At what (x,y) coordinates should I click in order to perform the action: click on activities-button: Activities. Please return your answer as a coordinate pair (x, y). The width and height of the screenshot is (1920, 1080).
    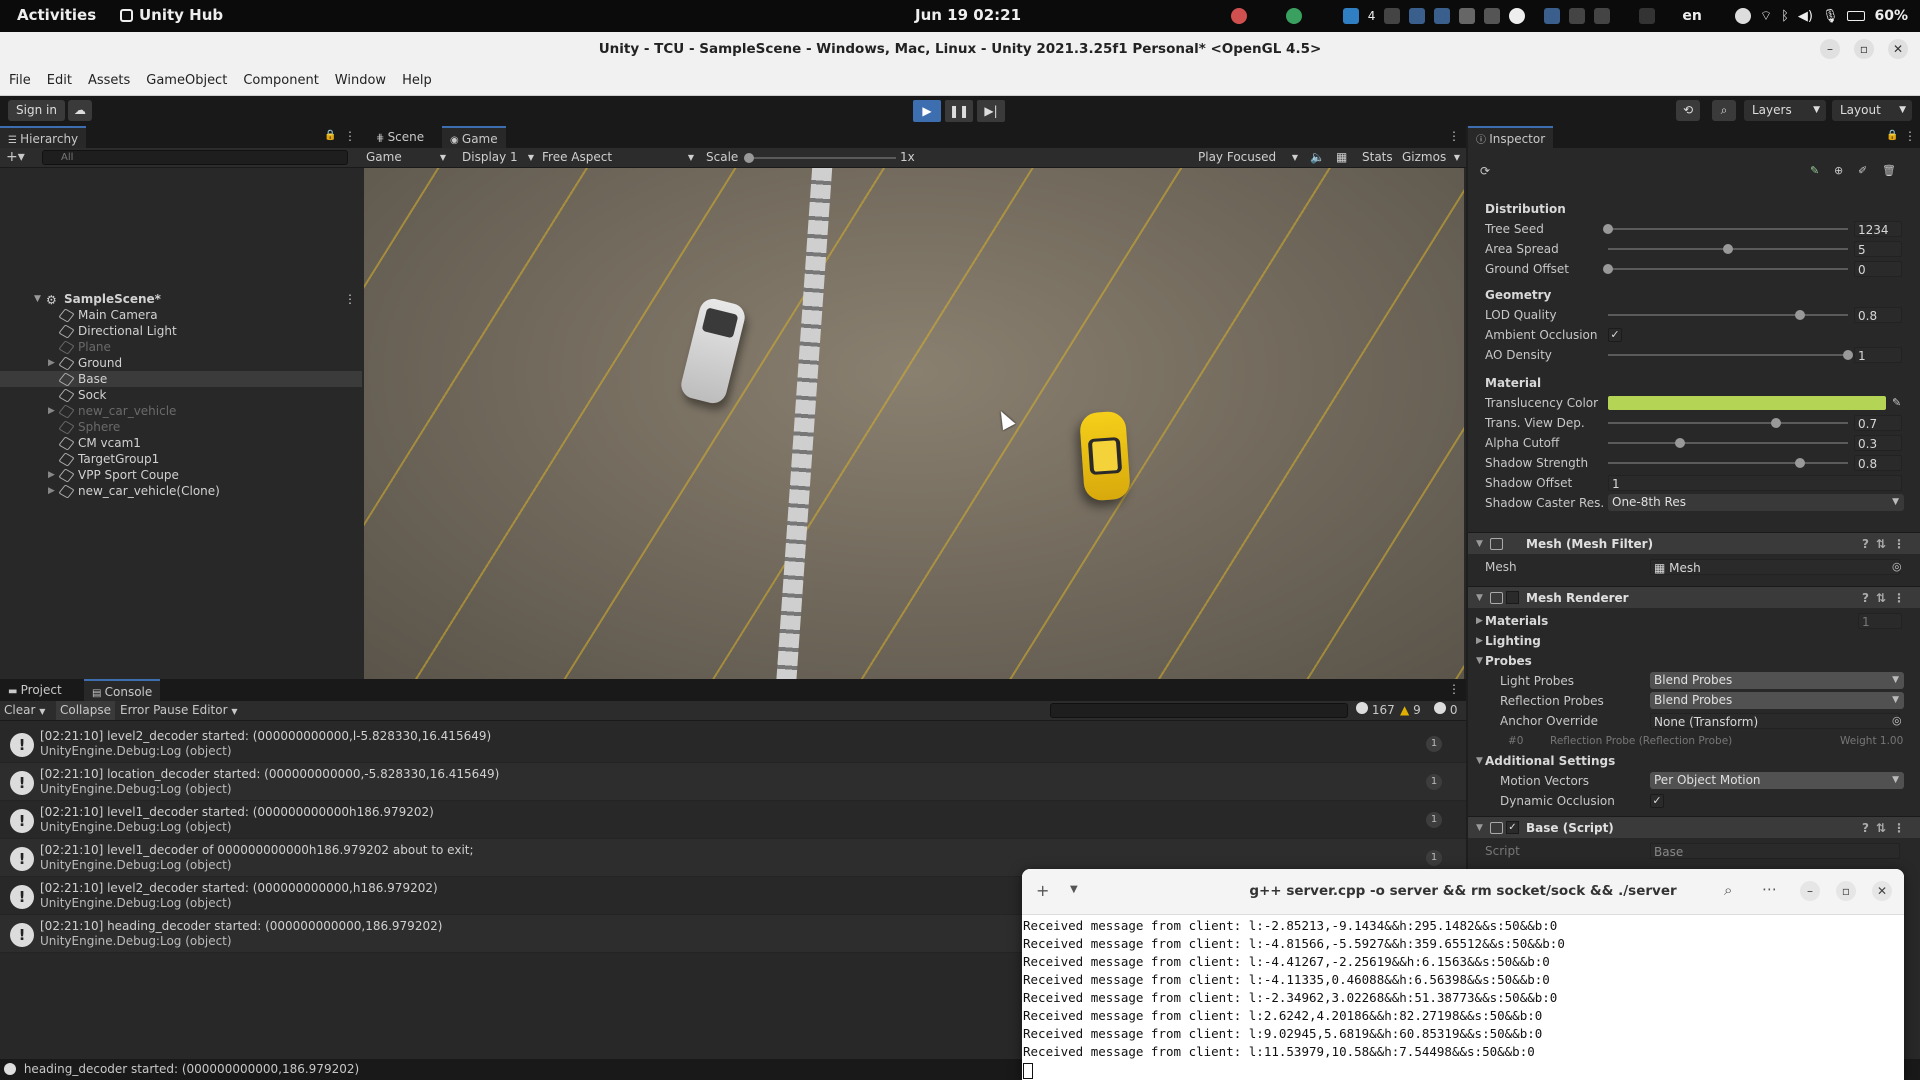
    Looking at the image, I should click on (56, 15).